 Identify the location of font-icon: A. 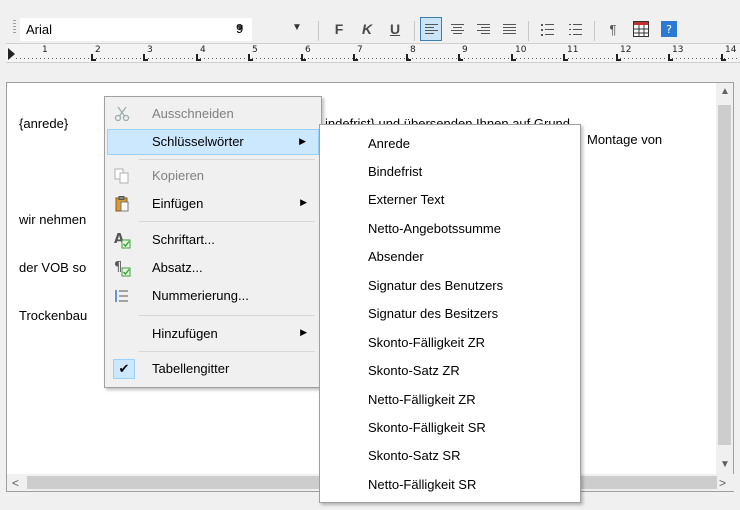
(122, 240).